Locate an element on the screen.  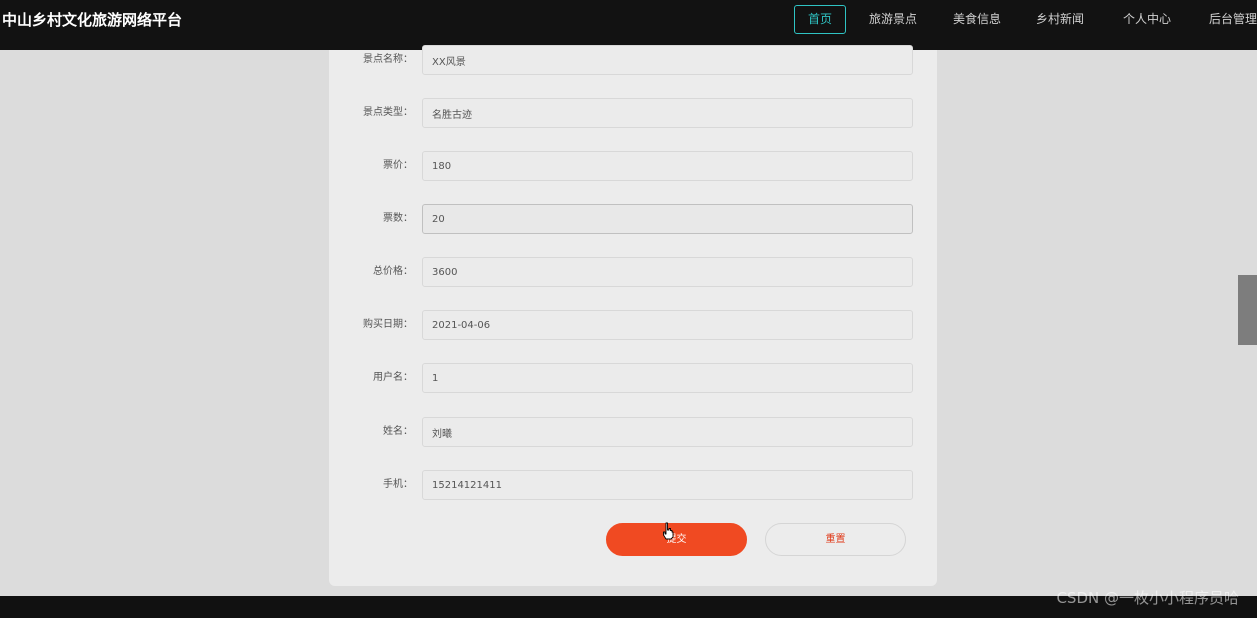
form-row-spot-type: 景点类型： is located at coordinates (633, 113).